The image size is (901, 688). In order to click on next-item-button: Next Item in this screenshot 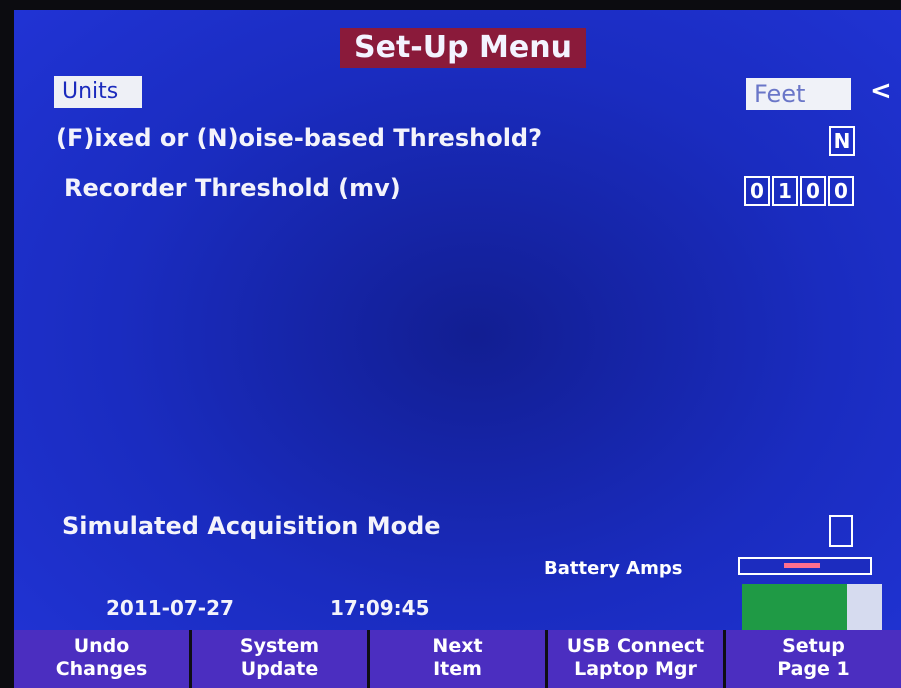, I will do `click(457, 659)`.